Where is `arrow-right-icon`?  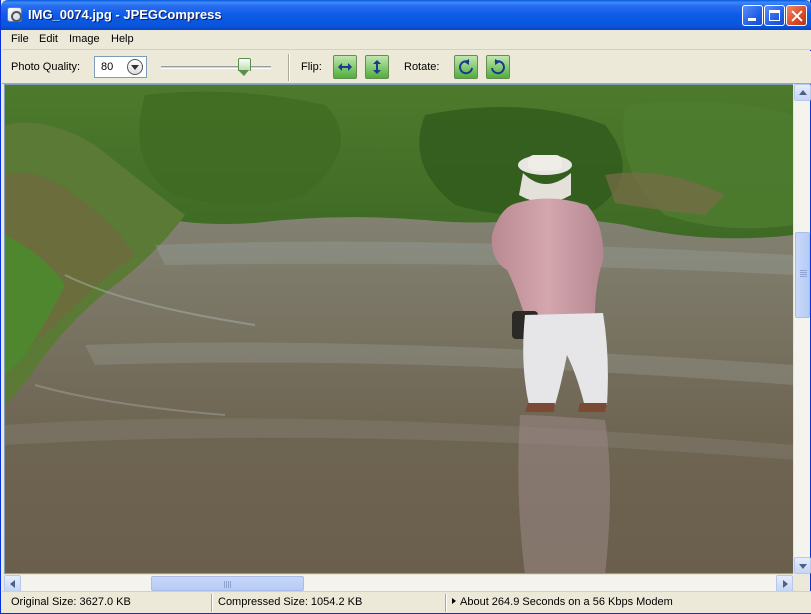
arrow-right-icon is located at coordinates (785, 584).